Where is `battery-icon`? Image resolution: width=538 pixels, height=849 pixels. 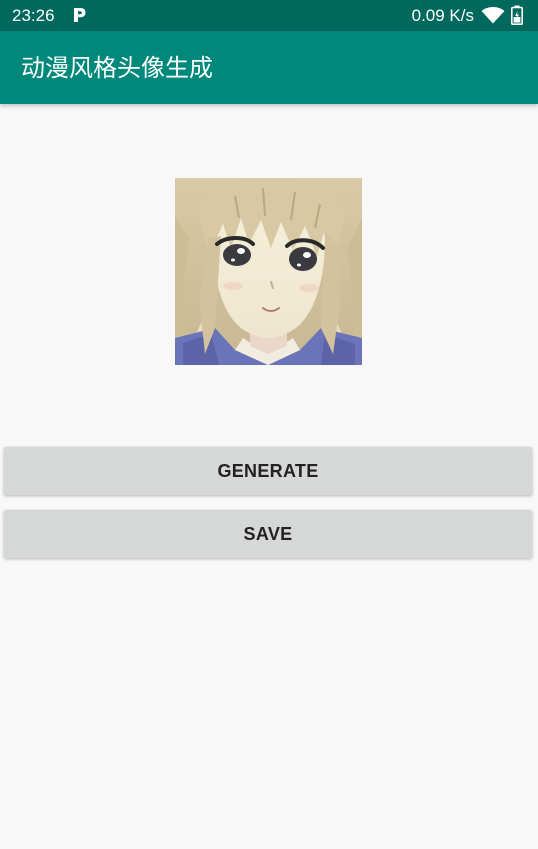 battery-icon is located at coordinates (517, 15).